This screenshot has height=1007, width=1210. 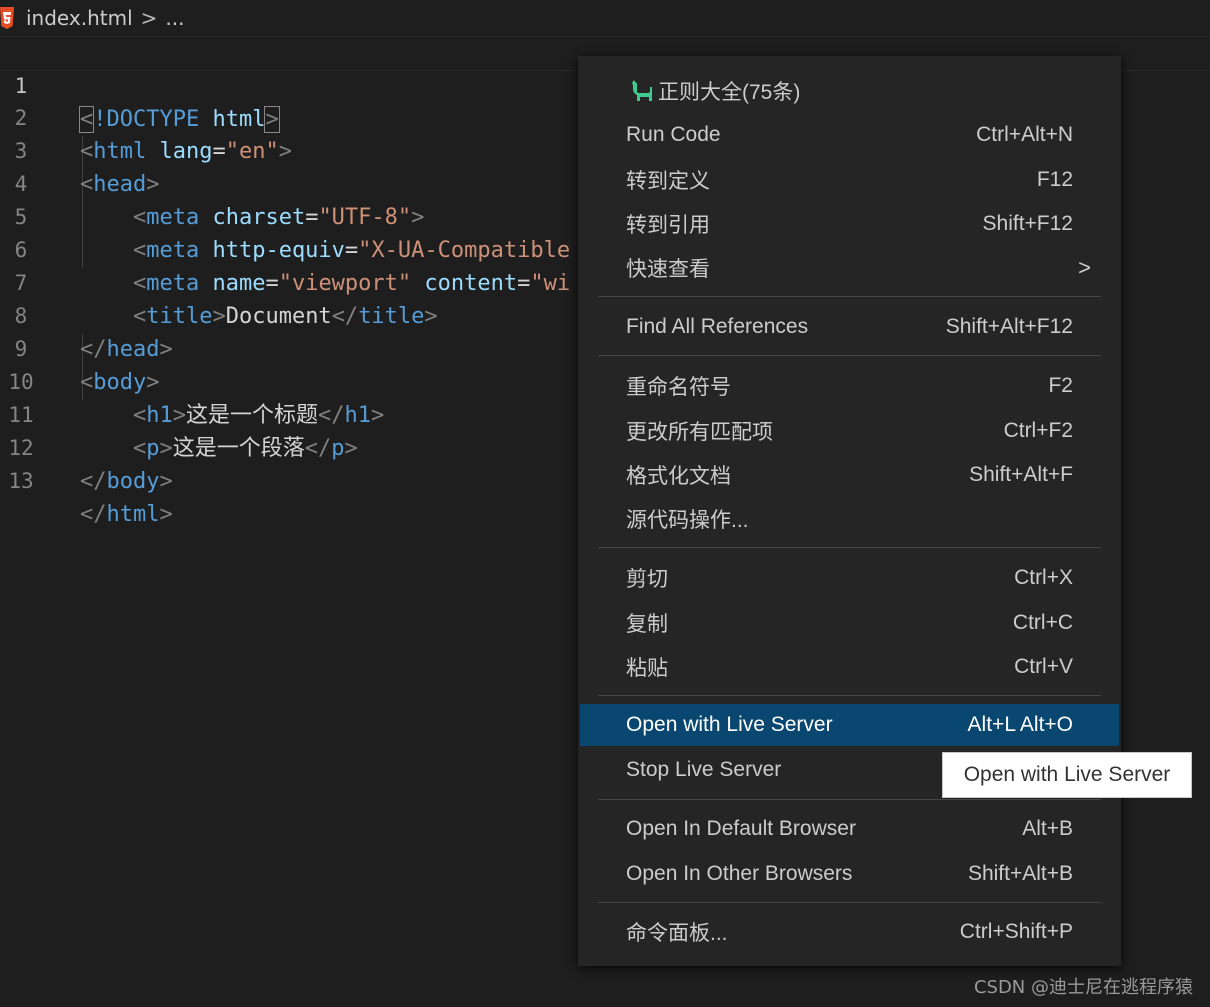 What do you see at coordinates (849, 327) in the screenshot?
I see `menu-item-find-all-references: Find All References Shift+Alt+F12` at bounding box center [849, 327].